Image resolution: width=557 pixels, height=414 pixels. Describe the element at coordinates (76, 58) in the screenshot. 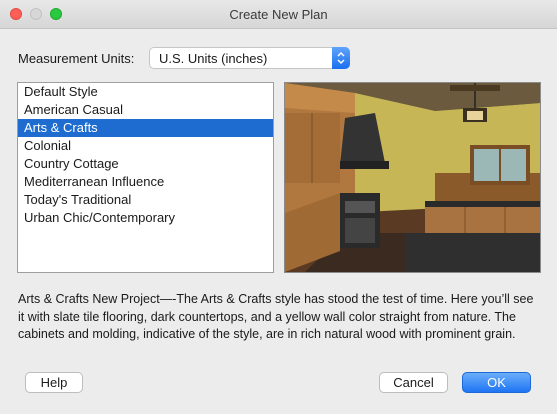

I see `measurement-units-label: Measurement Units:` at that location.